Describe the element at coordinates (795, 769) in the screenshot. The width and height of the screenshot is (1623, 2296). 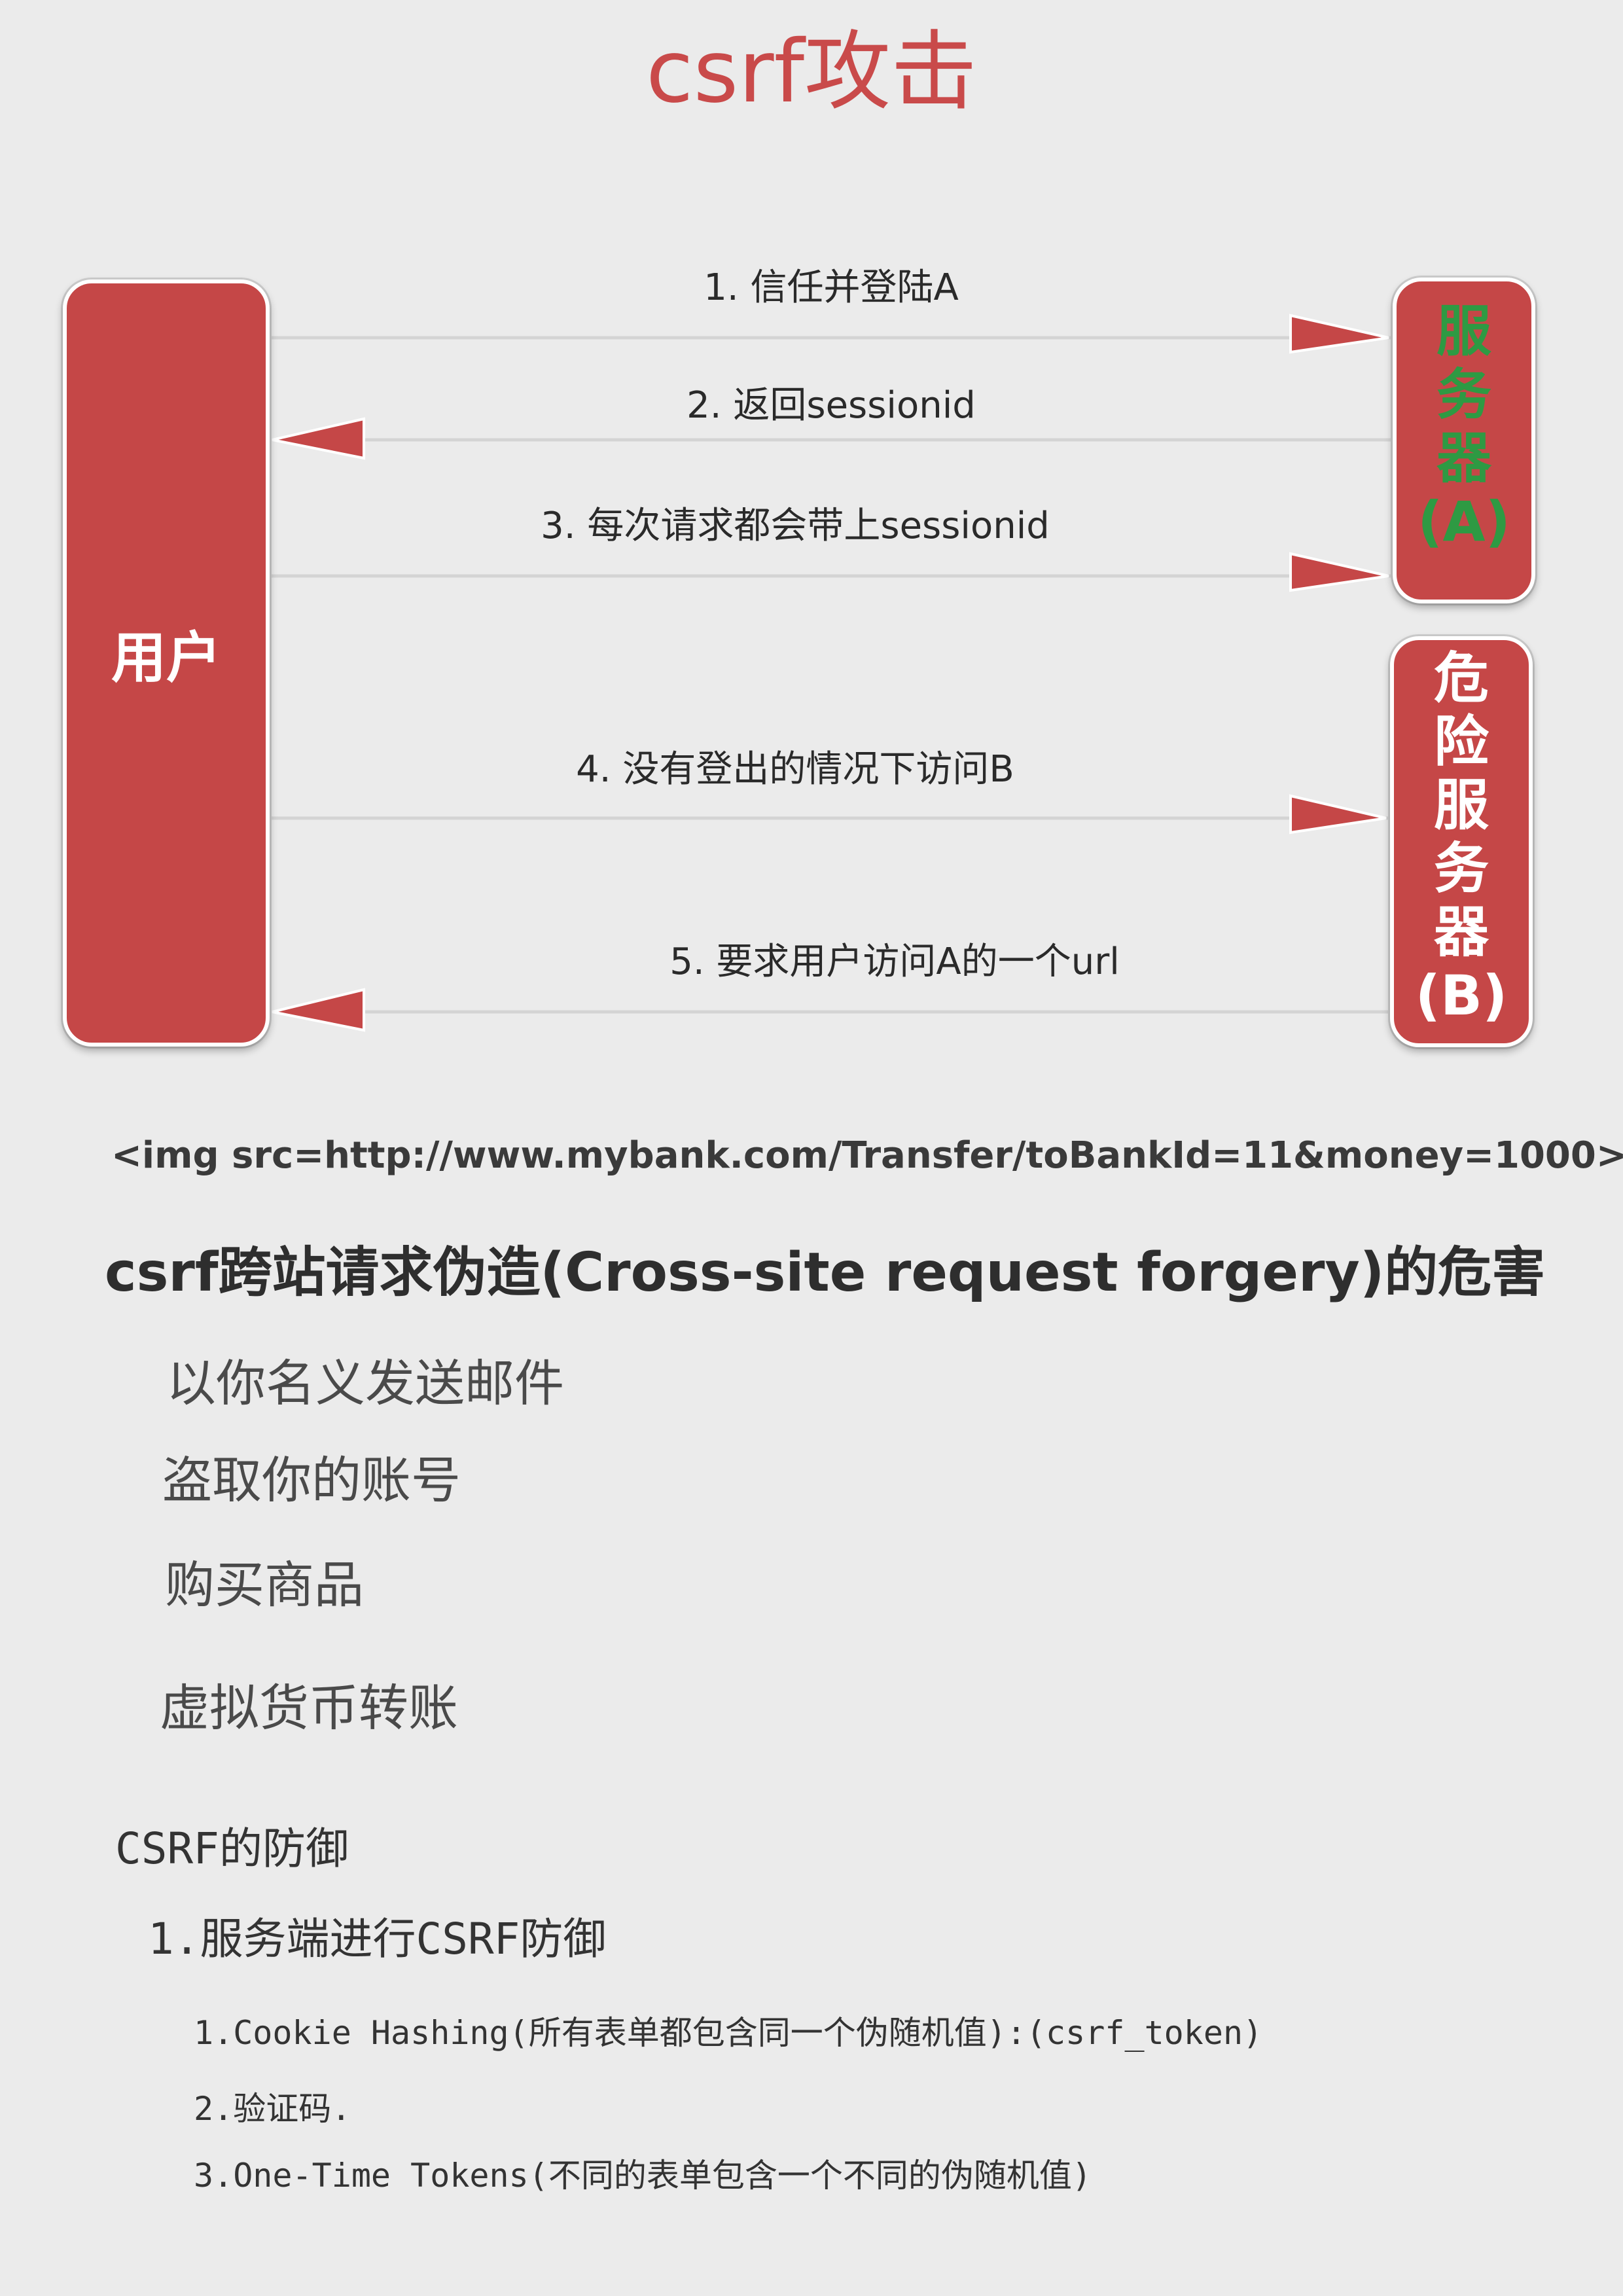
I see `step-label-4: 4. 没有登出的情况下访问B` at that location.